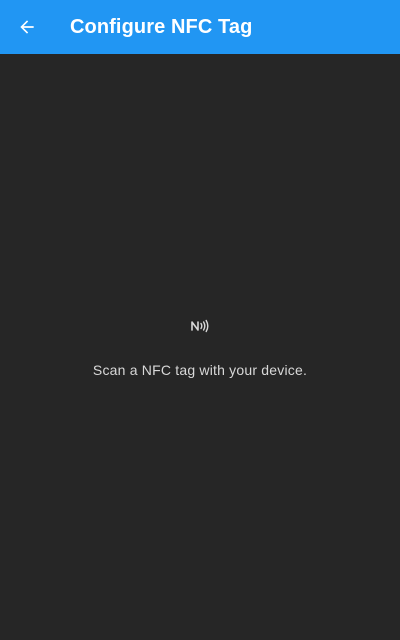 The image size is (400, 640). I want to click on arrow-back-icon, so click(27, 27).